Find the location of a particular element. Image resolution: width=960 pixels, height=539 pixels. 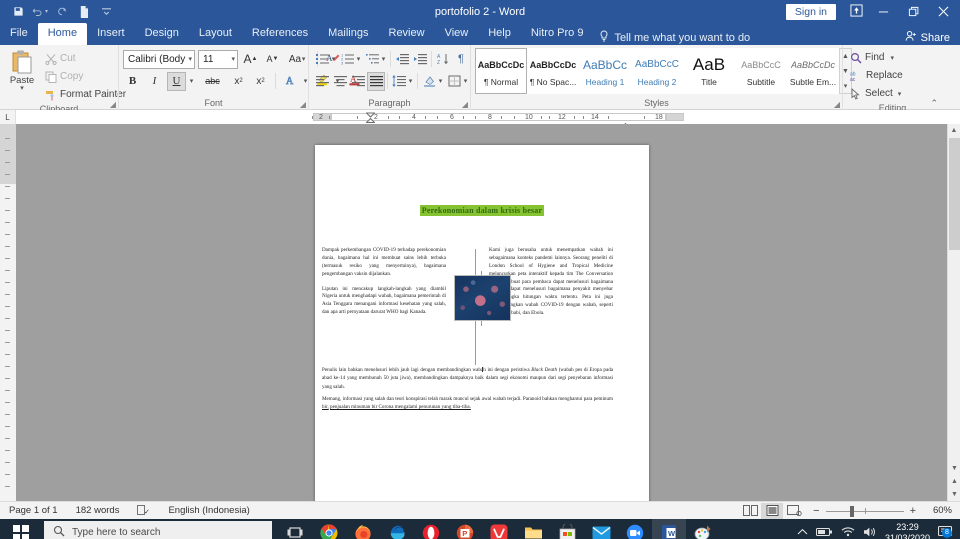

zoom-track is located at coordinates (864, 511).